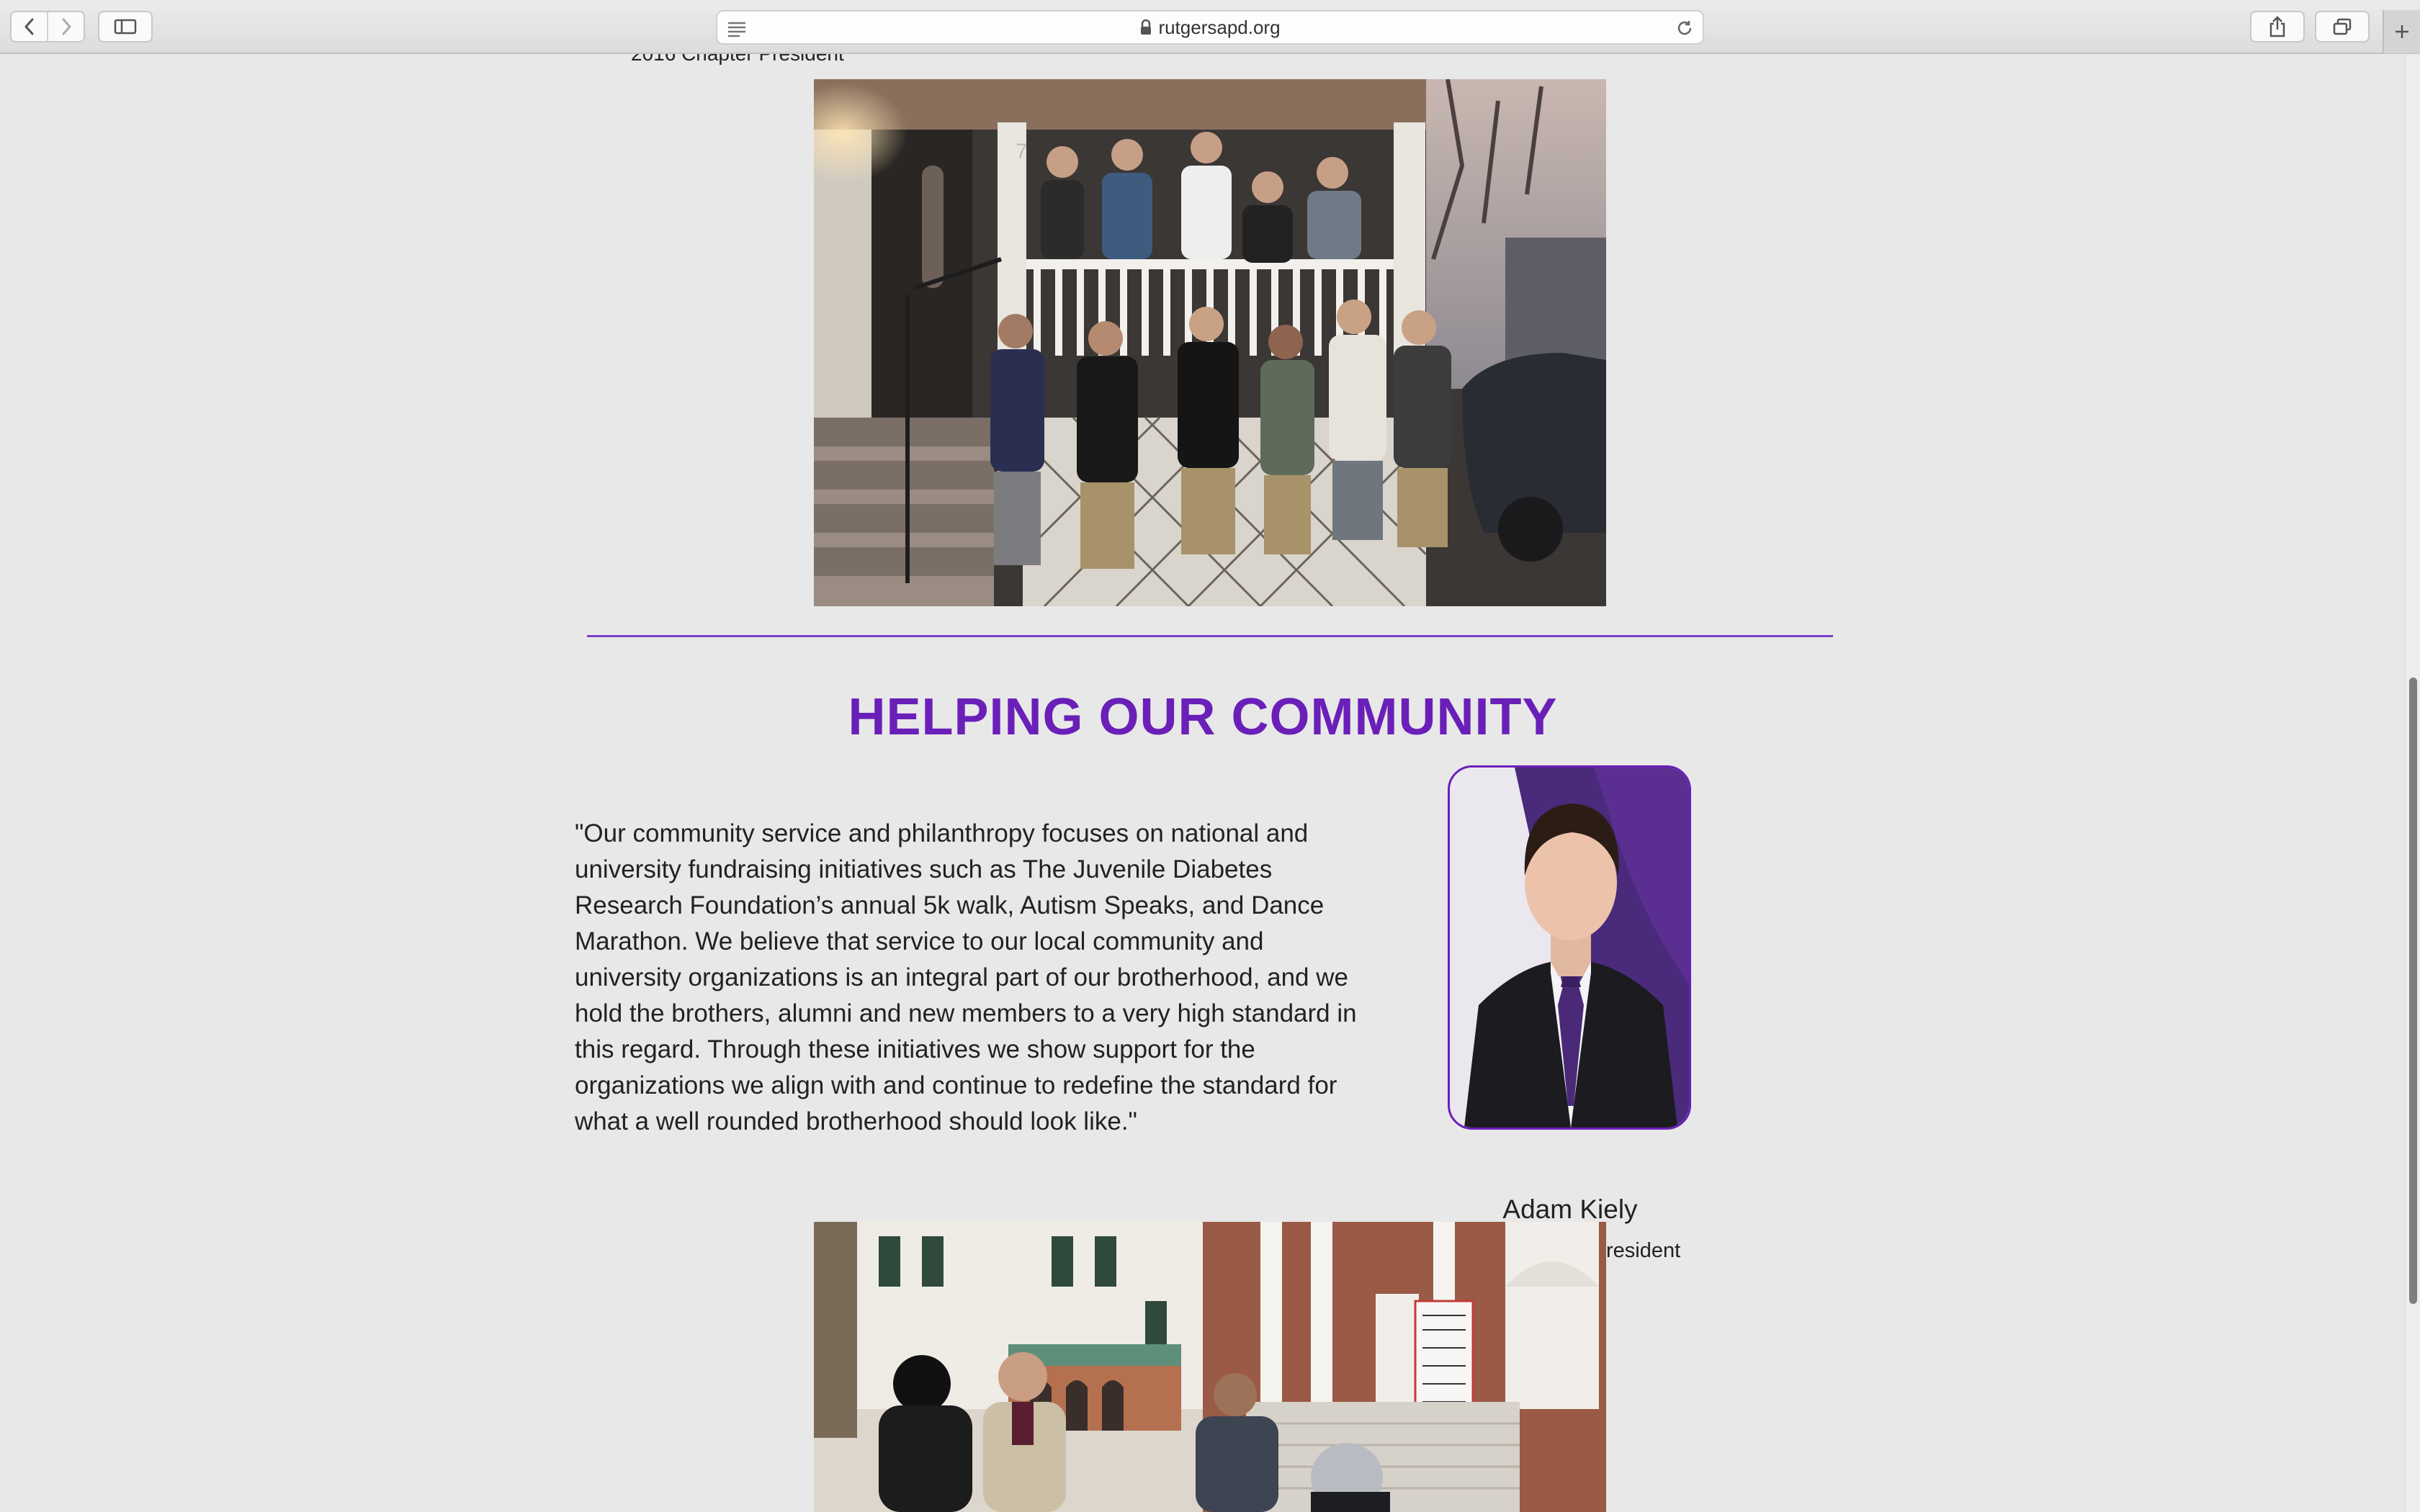  I want to click on scrollbar-thumb, so click(2413, 991).